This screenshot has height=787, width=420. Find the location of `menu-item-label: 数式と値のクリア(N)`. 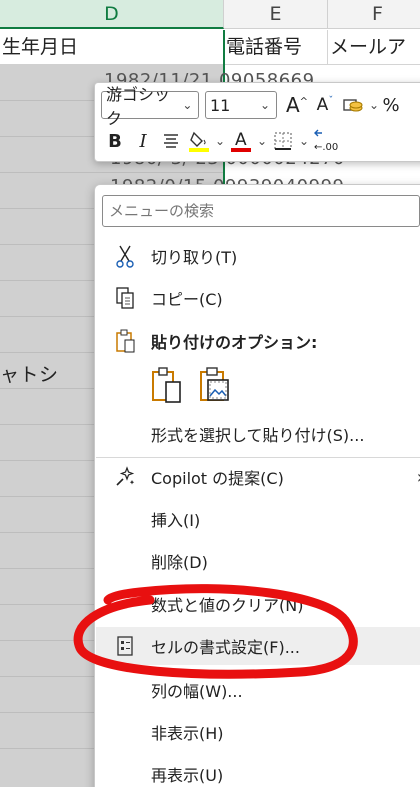

menu-item-label: 数式と値のクリア(N) is located at coordinates (227, 605).